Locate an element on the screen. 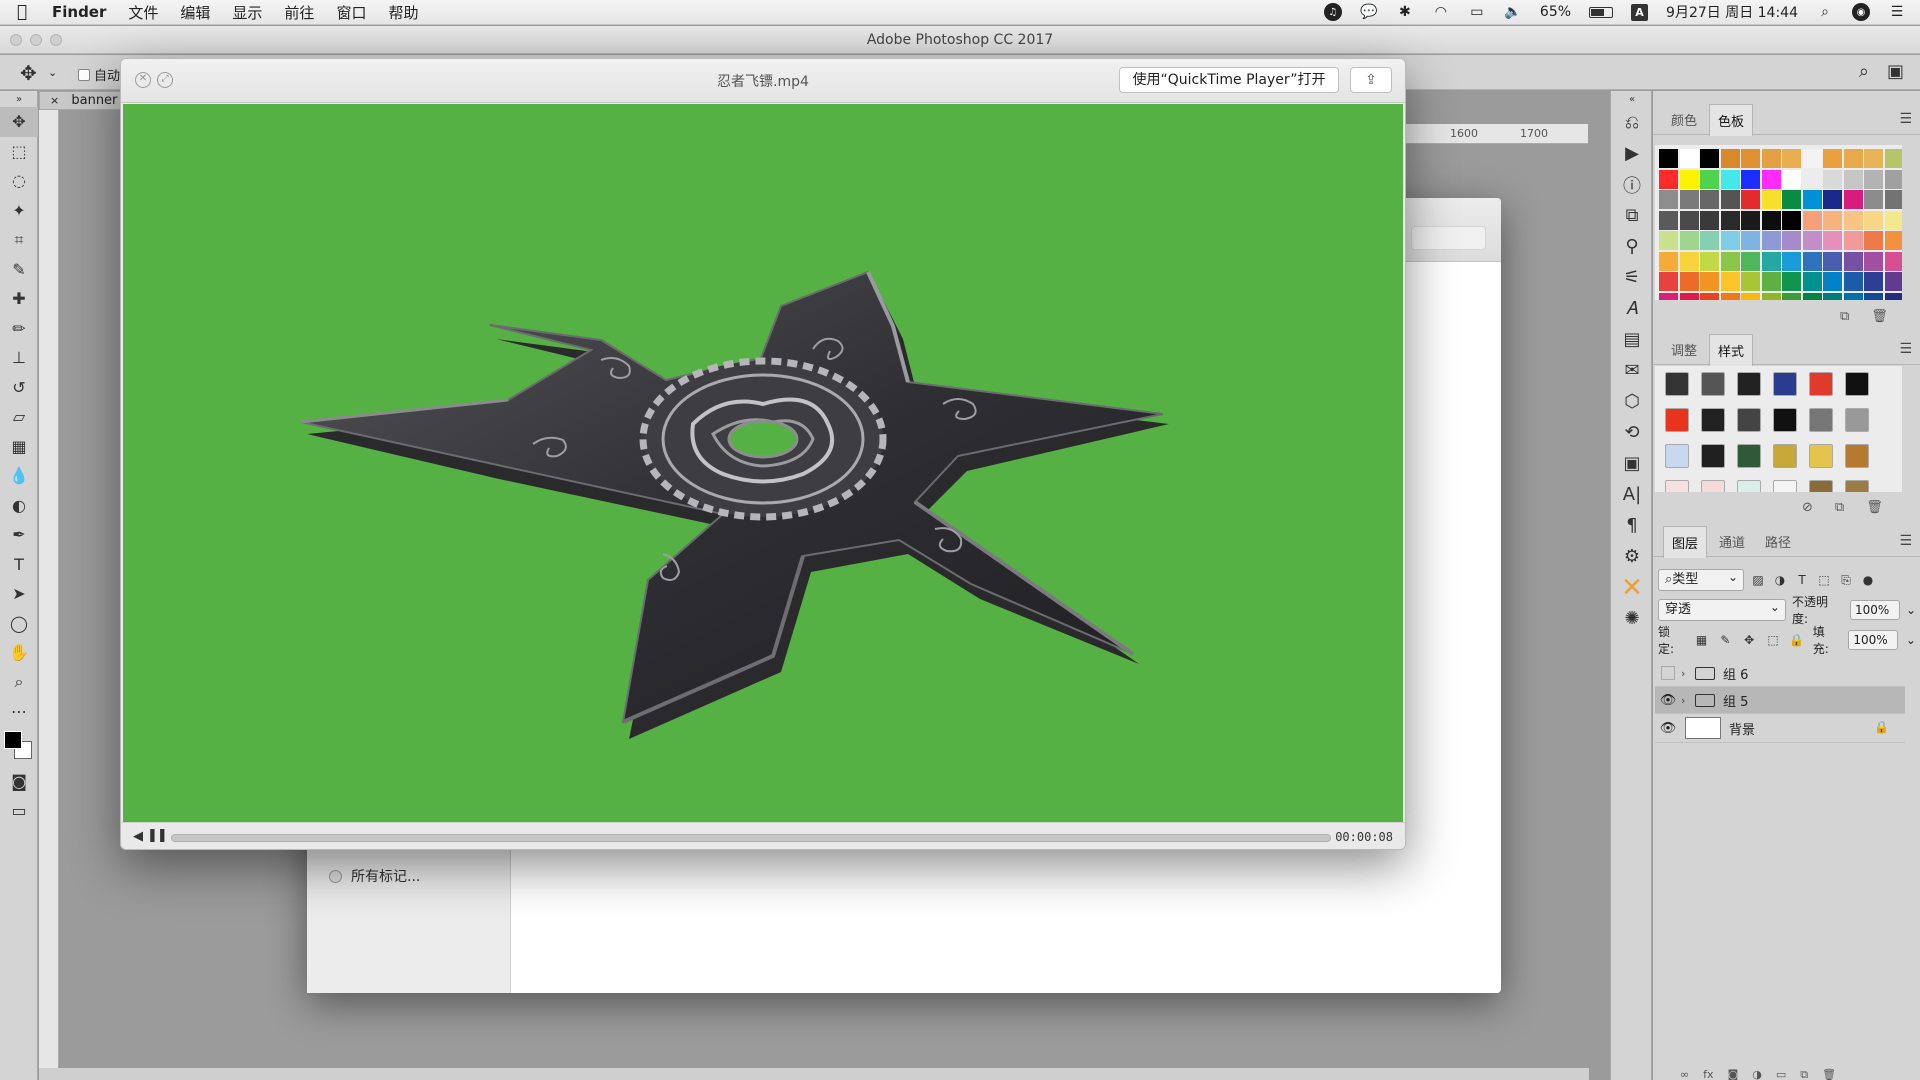 This screenshot has height=1080, width=1920. menu-view: 显示 is located at coordinates (247, 12).